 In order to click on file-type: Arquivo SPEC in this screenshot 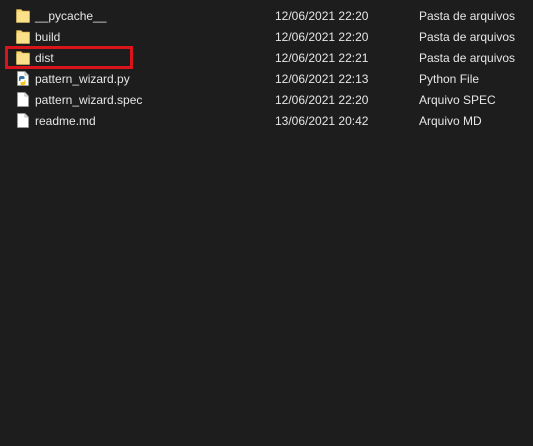, I will do `click(457, 100)`.